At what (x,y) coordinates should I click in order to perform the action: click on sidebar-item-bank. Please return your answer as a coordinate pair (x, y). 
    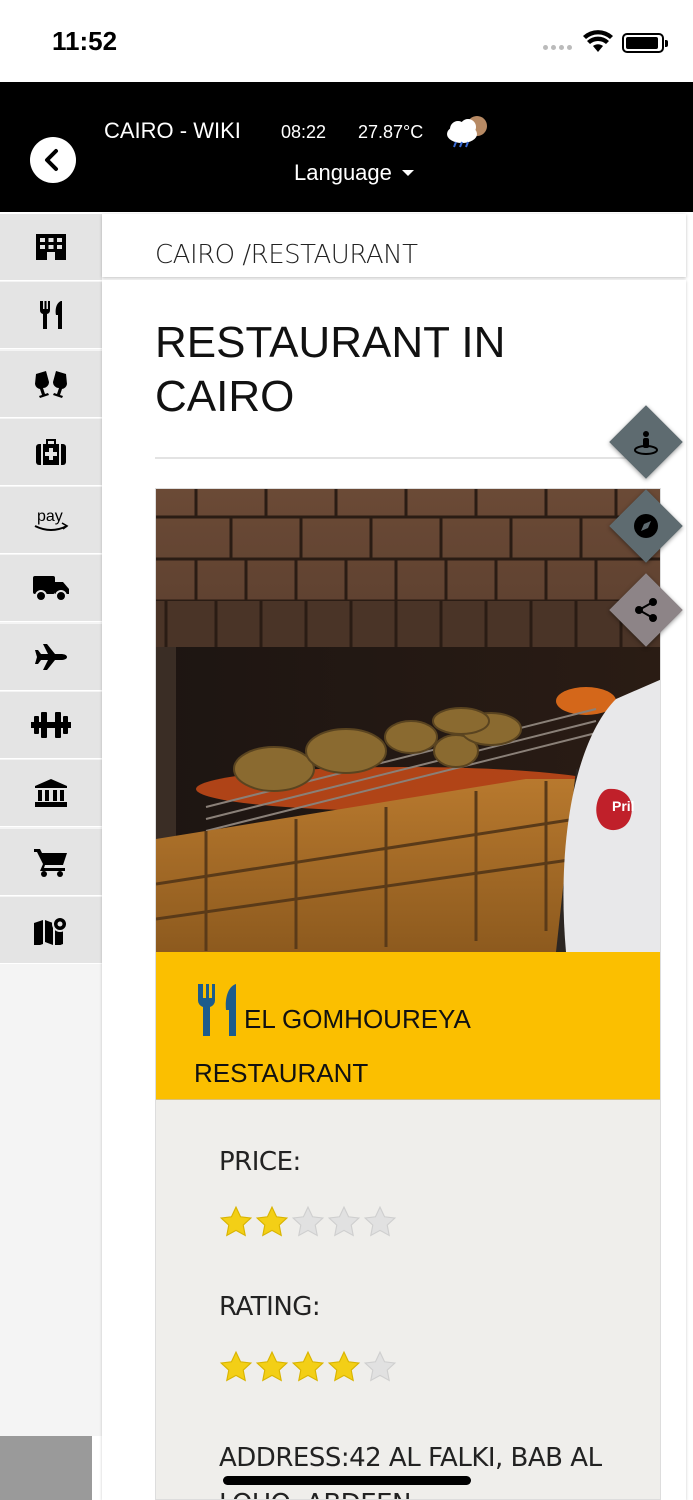
    Looking at the image, I should click on (51, 794).